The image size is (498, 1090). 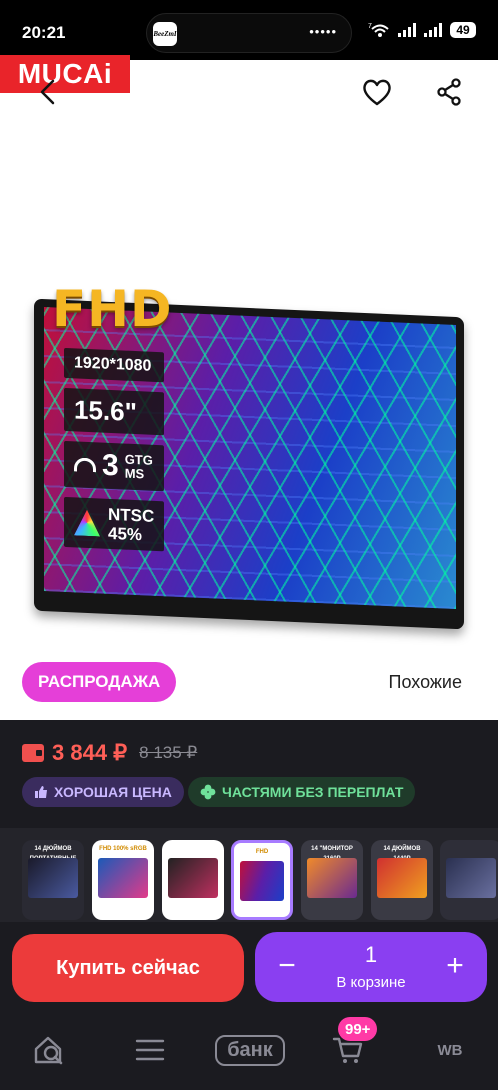 What do you see at coordinates (99, 682) in the screenshot?
I see `sale-badge: РАСПРОДАЖА` at bounding box center [99, 682].